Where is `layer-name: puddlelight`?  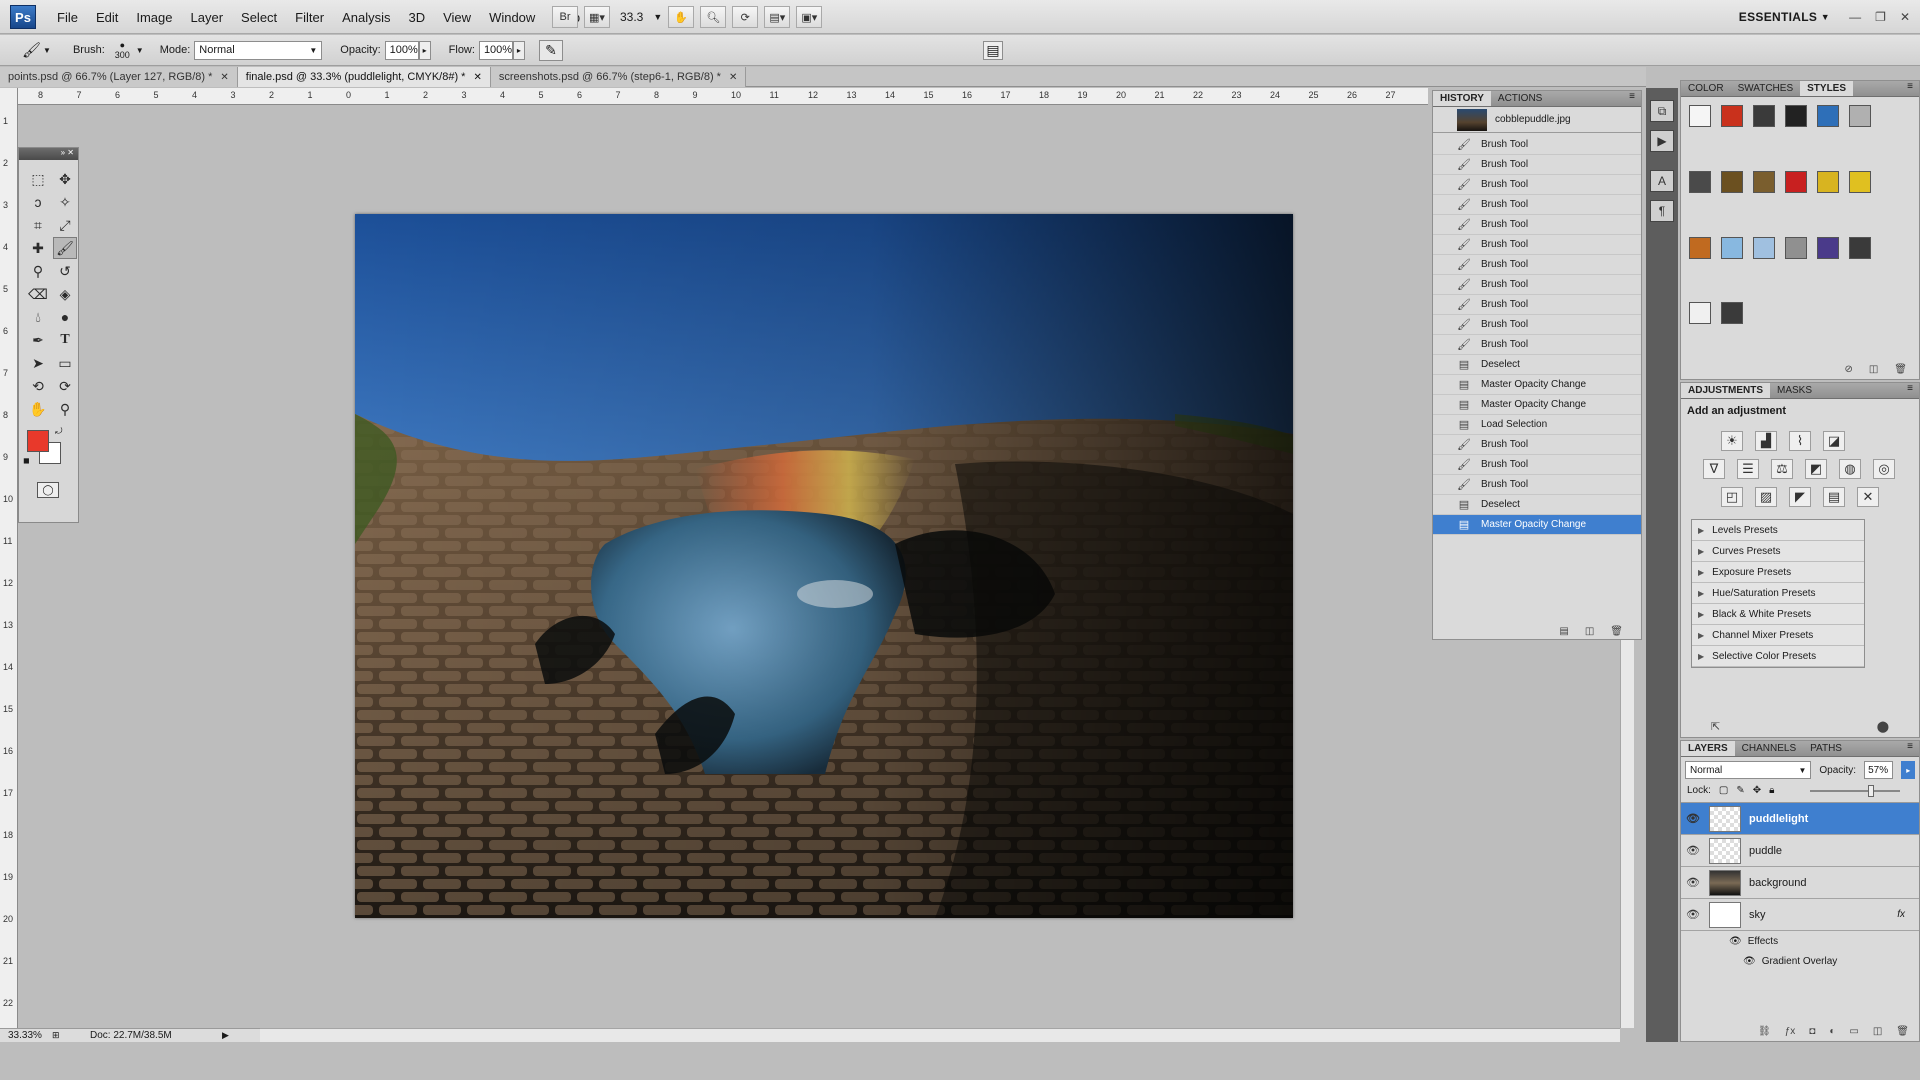
layer-name: puddlelight is located at coordinates (1778, 819).